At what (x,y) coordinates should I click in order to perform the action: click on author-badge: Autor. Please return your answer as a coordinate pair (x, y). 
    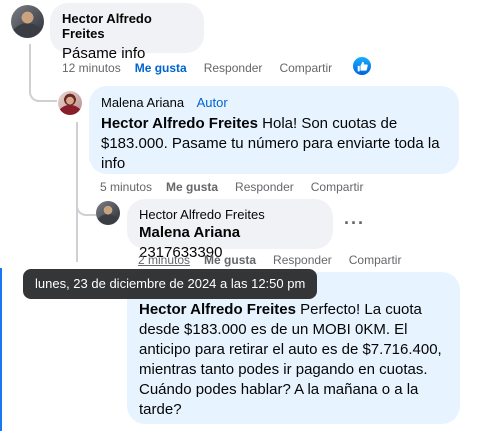
    Looking at the image, I should click on (212, 102).